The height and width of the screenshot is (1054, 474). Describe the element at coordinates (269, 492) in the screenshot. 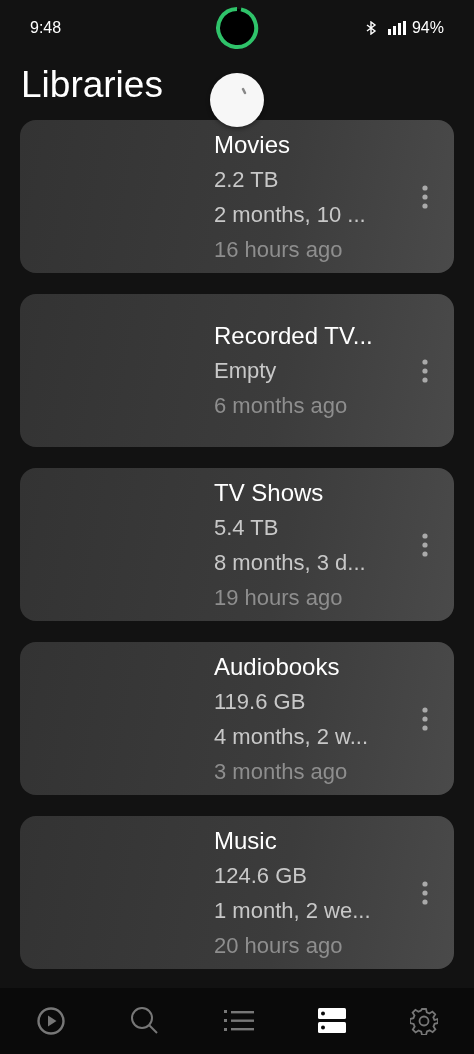

I see `library-name: TV Shows` at that location.